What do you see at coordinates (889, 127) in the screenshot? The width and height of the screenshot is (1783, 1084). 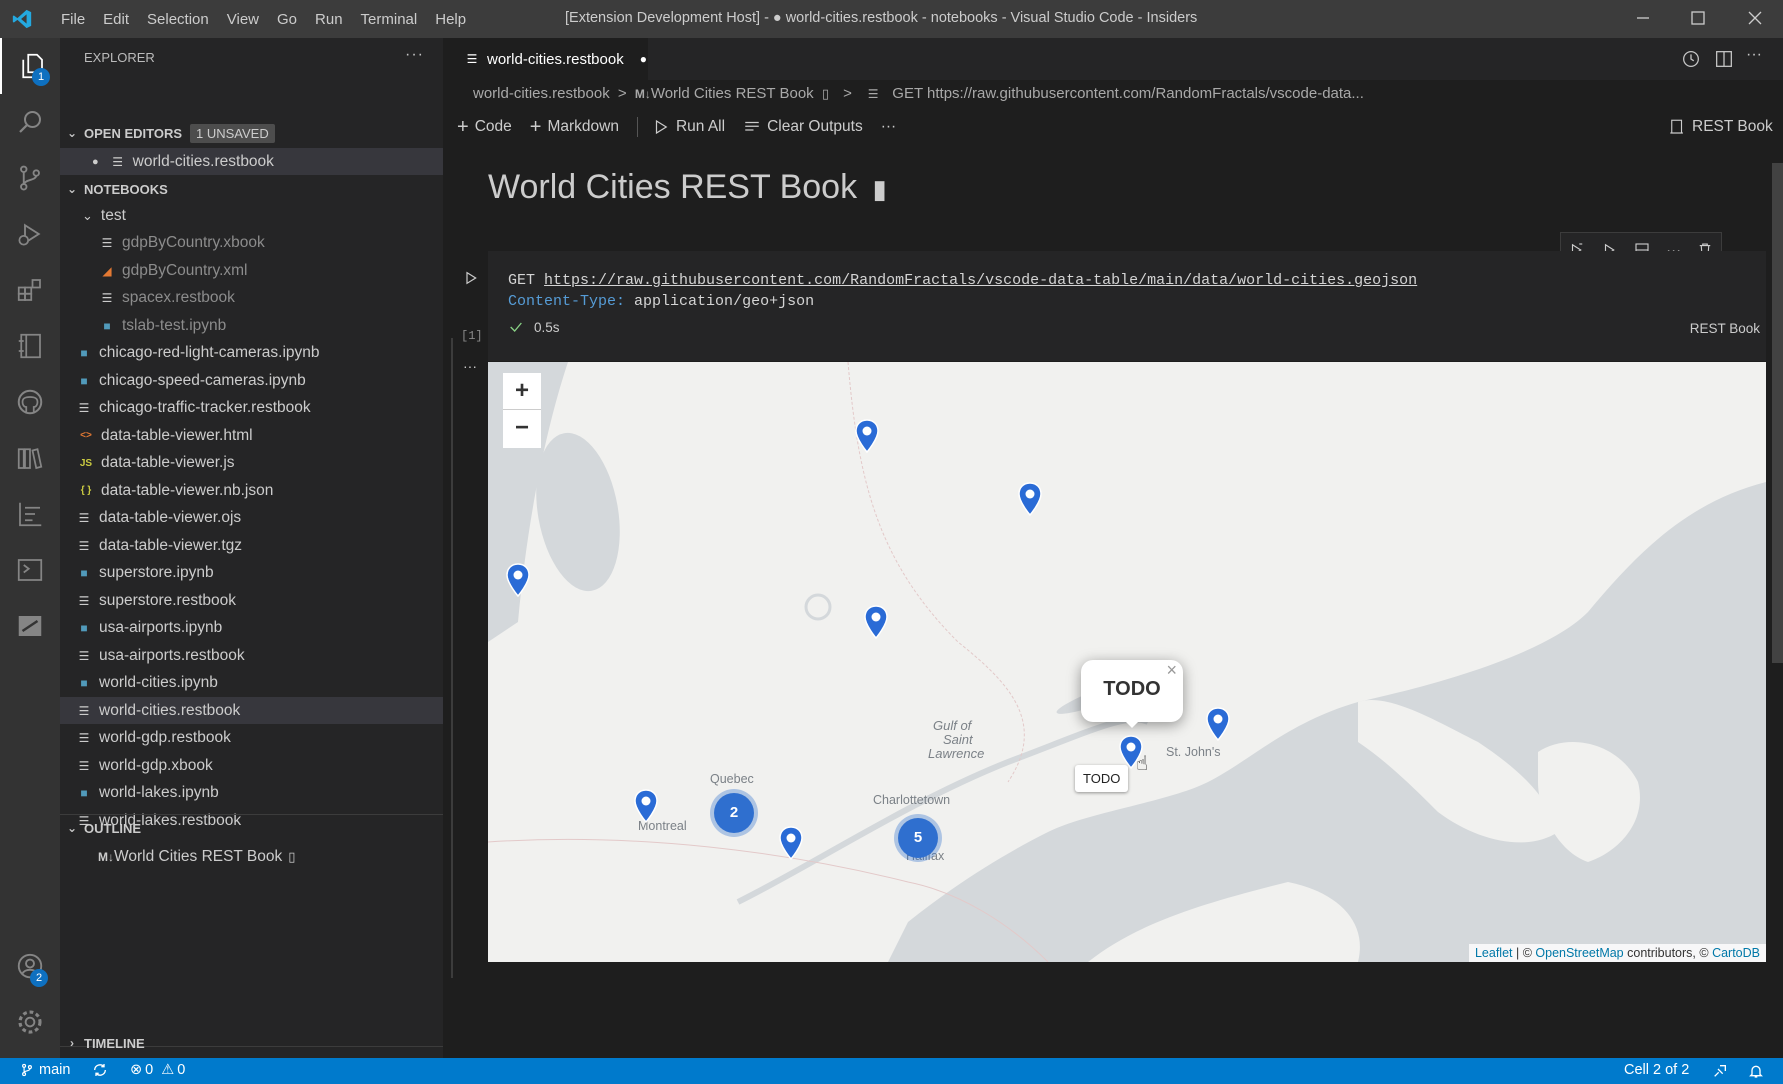 I see `toolbar-more-button: ···` at bounding box center [889, 127].